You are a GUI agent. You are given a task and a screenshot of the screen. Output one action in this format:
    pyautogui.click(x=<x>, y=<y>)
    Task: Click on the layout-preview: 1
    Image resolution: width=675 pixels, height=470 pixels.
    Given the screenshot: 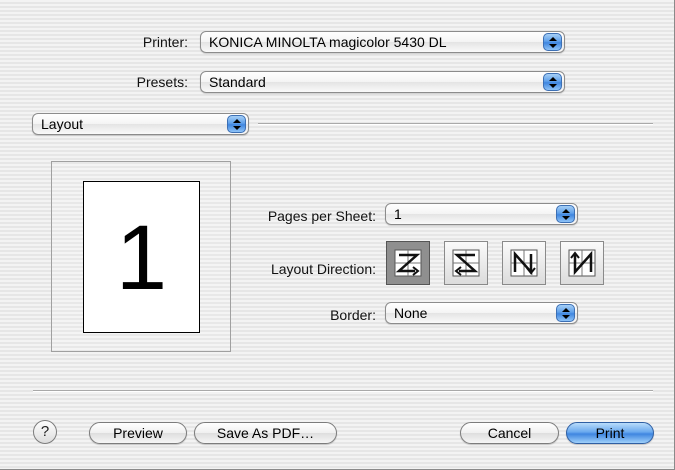 What is the action you would take?
    pyautogui.click(x=141, y=256)
    